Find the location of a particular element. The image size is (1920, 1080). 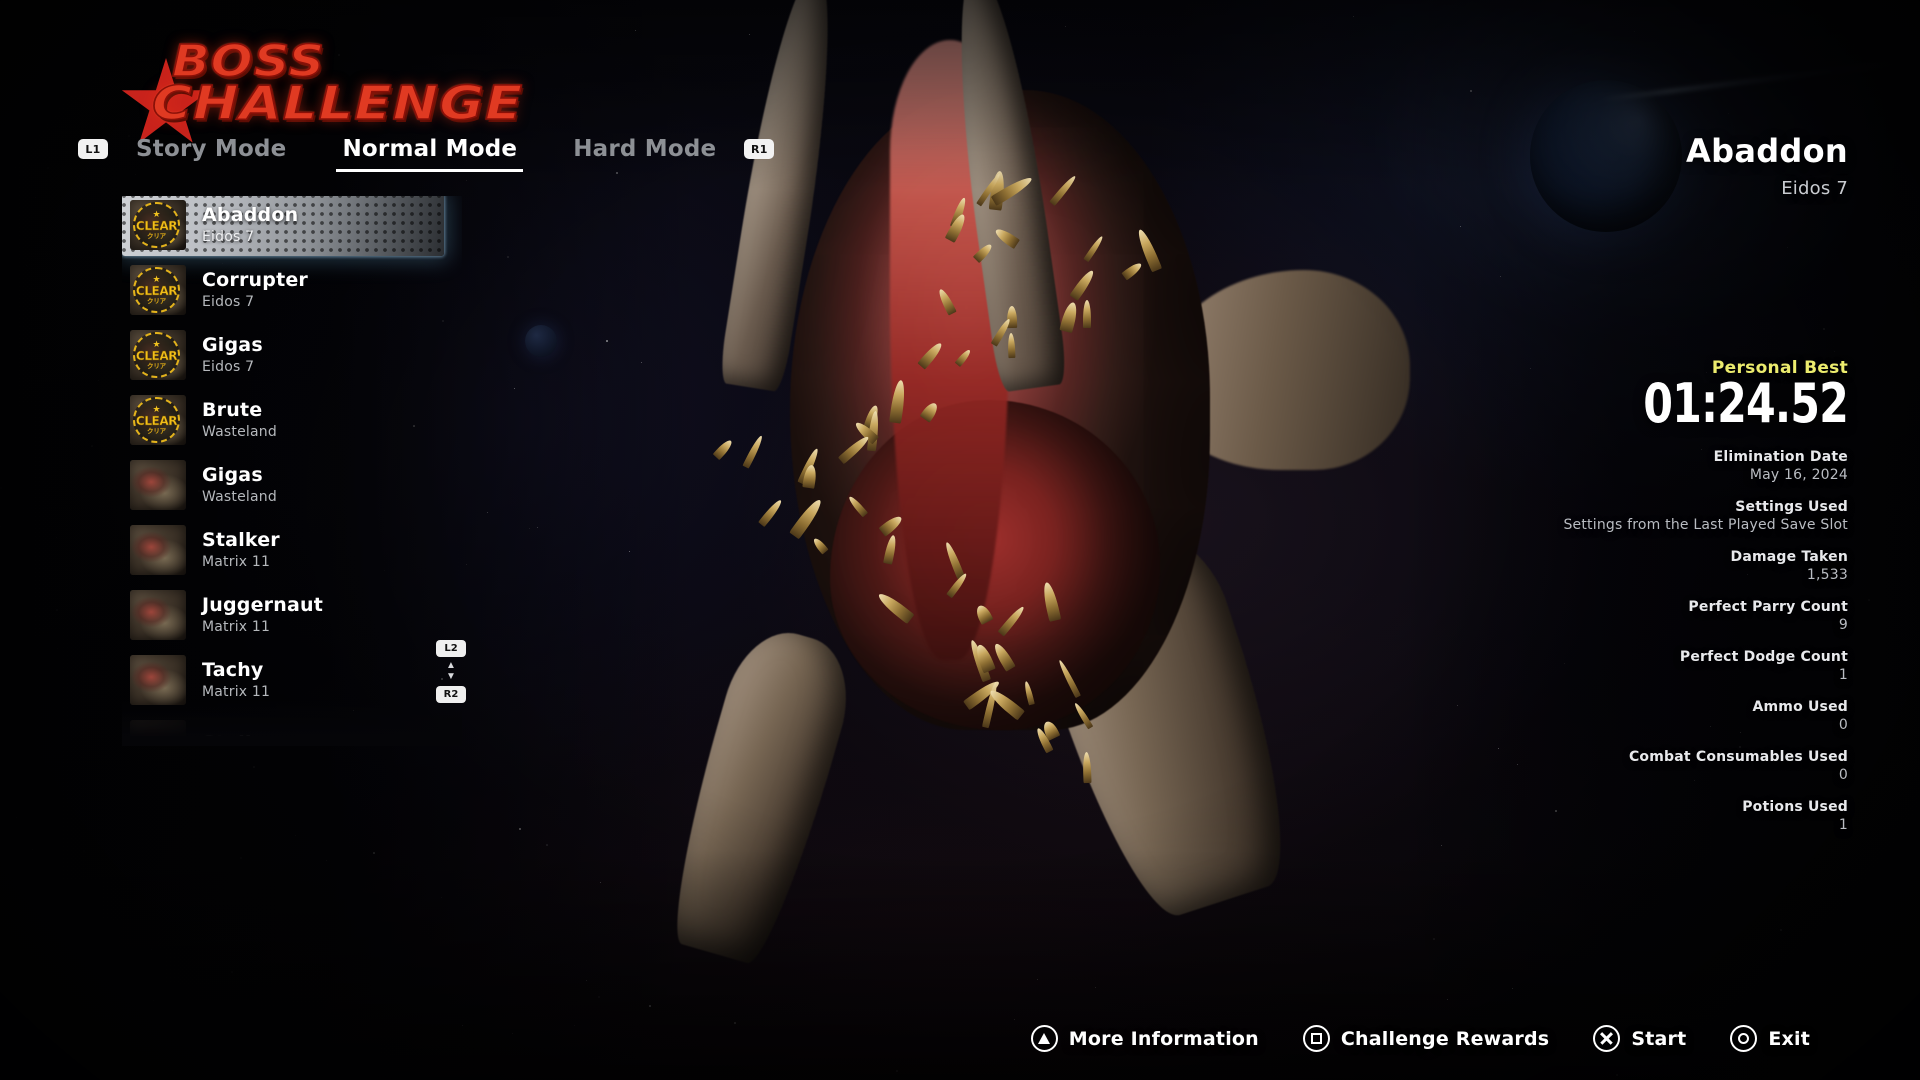

list-item: ★ CLEAR クリア Gigas Eidos 7 is located at coordinates (292, 355).